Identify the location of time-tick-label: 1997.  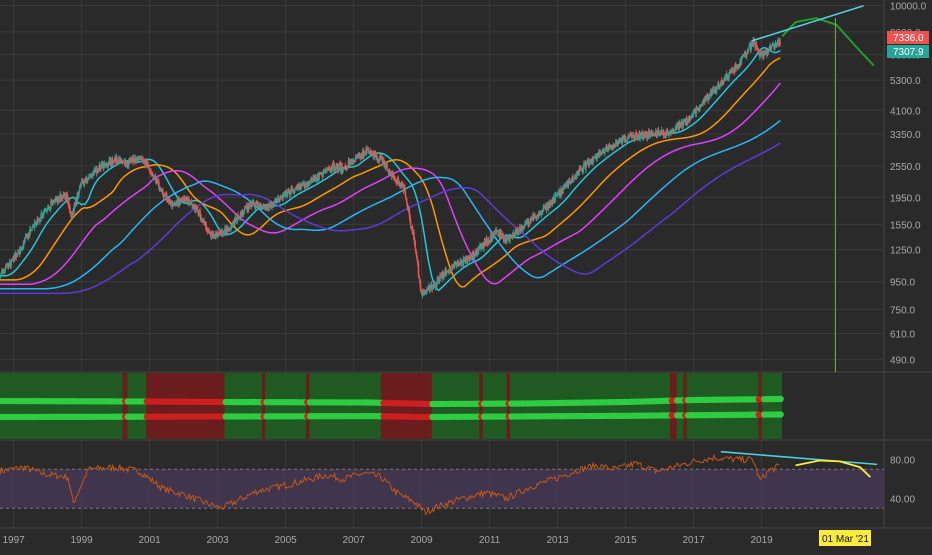
(13, 540).